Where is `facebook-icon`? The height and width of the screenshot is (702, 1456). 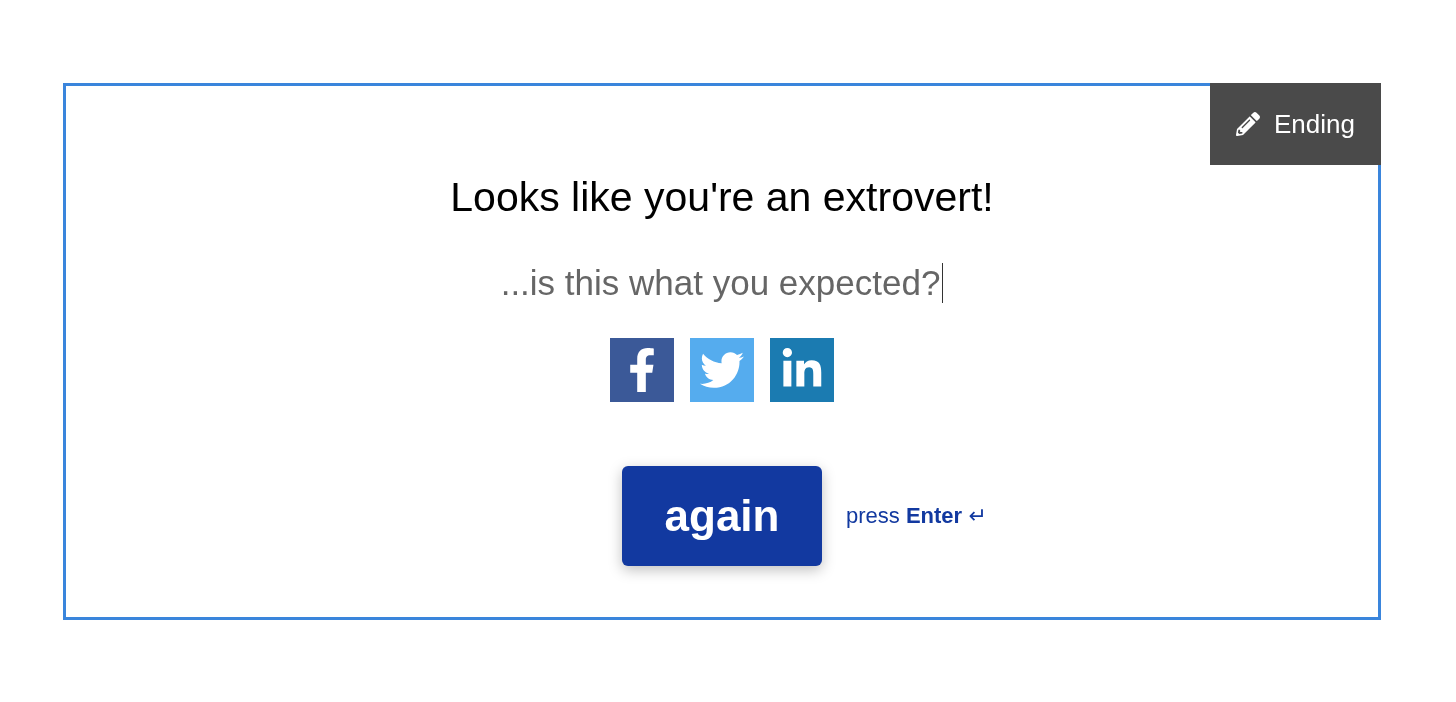 facebook-icon is located at coordinates (642, 370).